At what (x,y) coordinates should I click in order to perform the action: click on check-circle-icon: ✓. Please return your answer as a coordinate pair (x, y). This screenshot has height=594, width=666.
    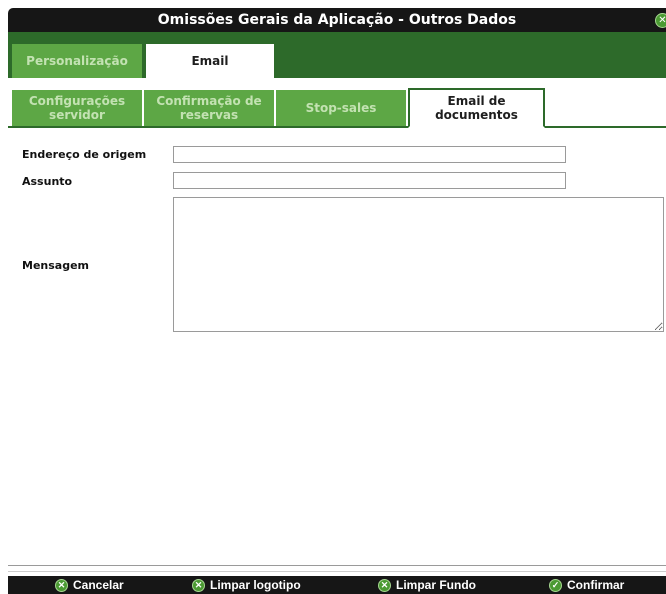
    Looking at the image, I should click on (555, 585).